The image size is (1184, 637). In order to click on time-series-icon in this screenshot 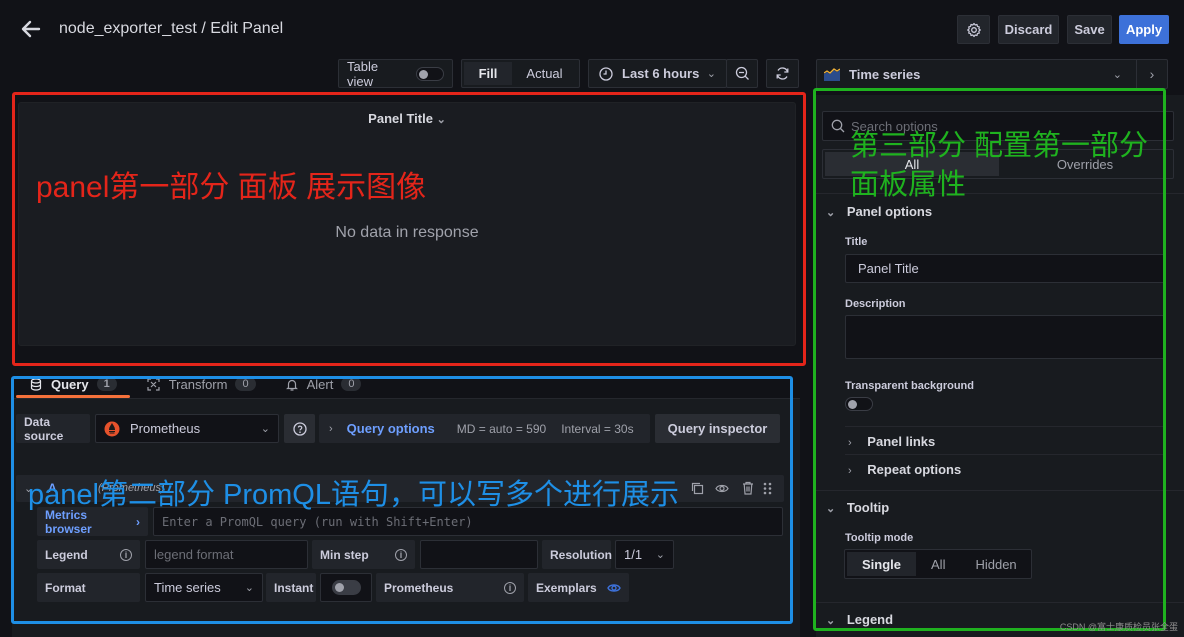, I will do `click(832, 74)`.